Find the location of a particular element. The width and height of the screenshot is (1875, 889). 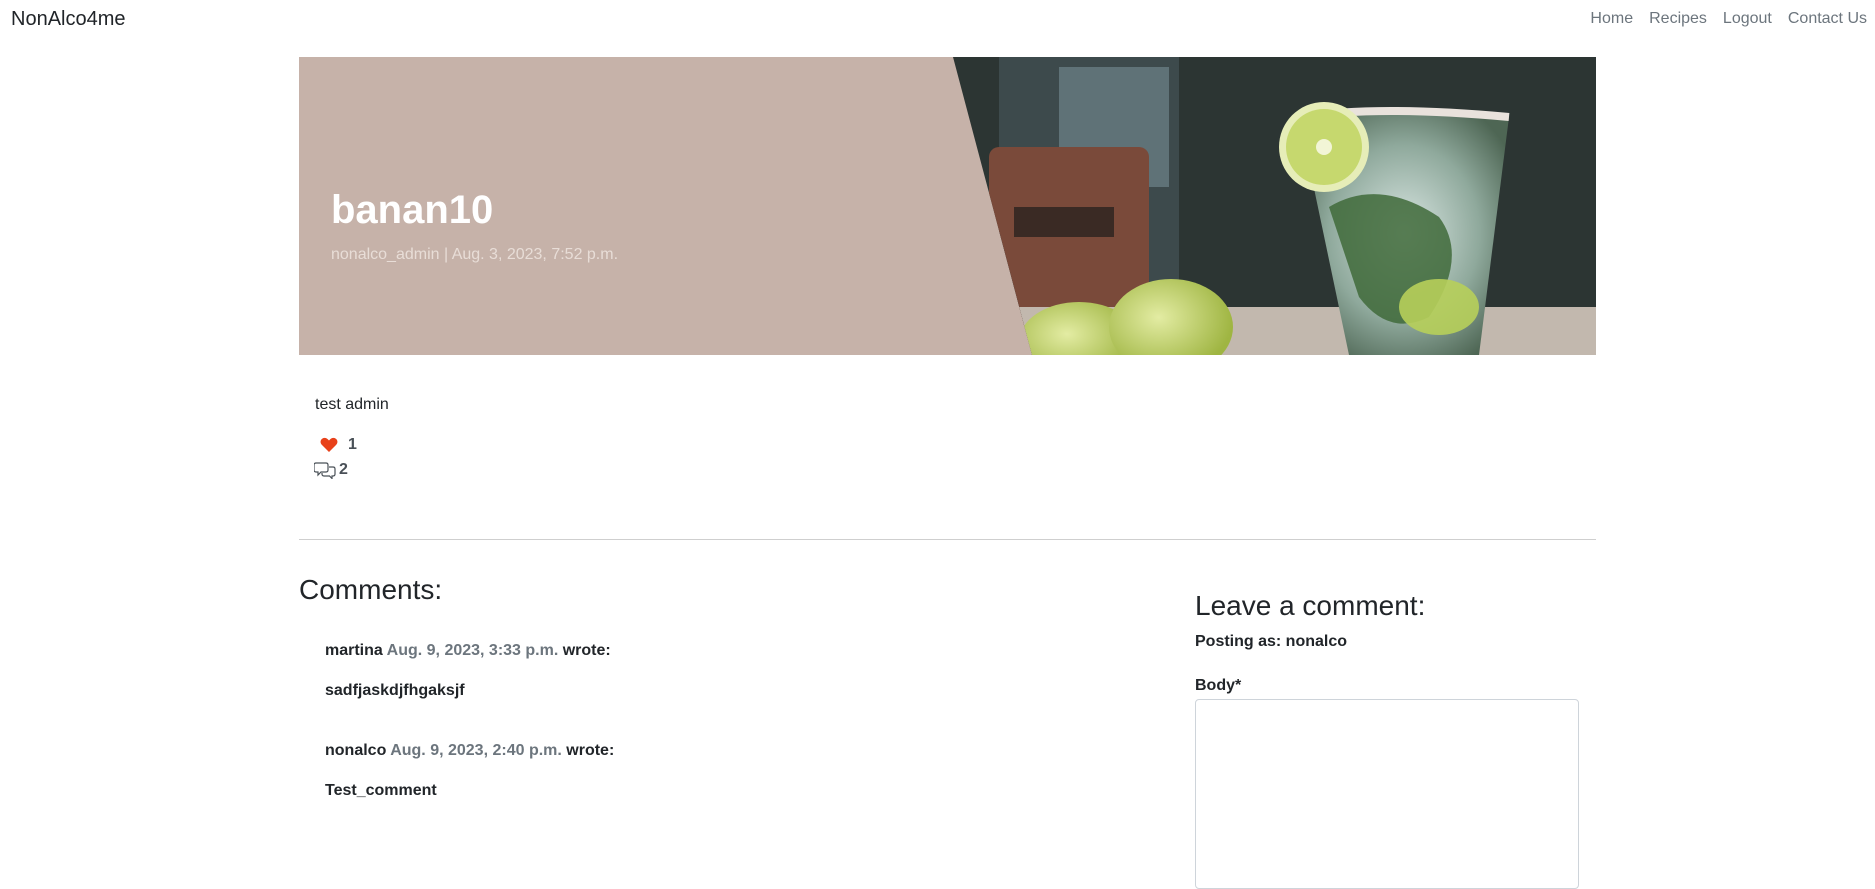

comment-author: nonalco is located at coordinates (356, 750).